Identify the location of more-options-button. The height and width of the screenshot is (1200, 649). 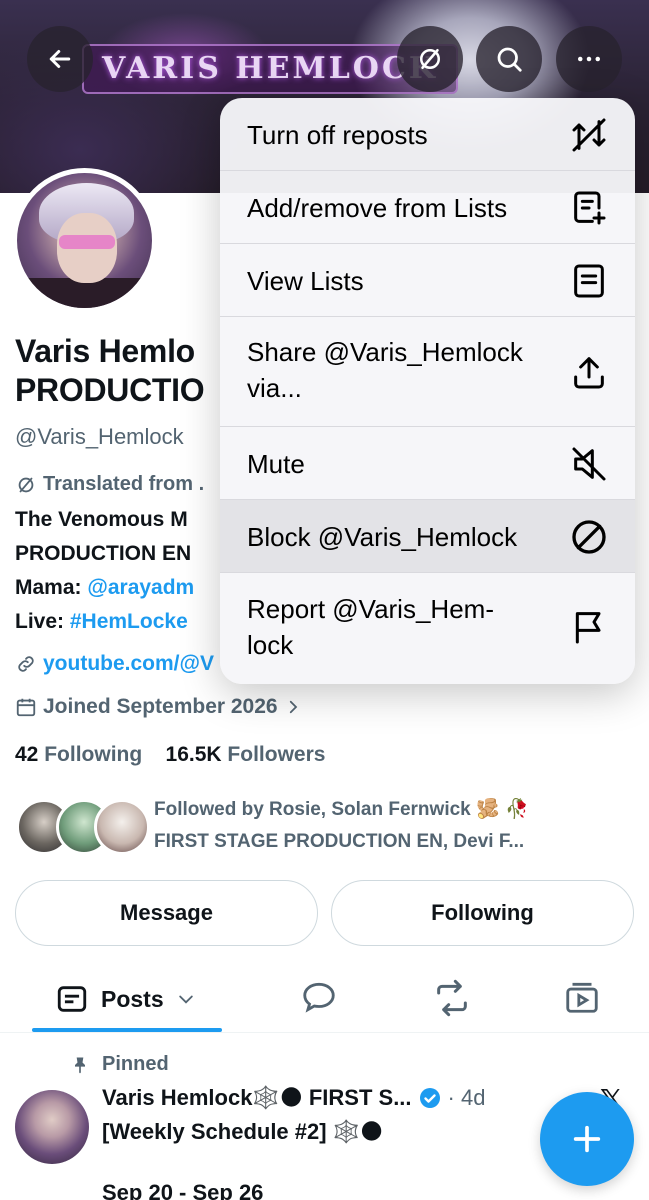
(589, 59).